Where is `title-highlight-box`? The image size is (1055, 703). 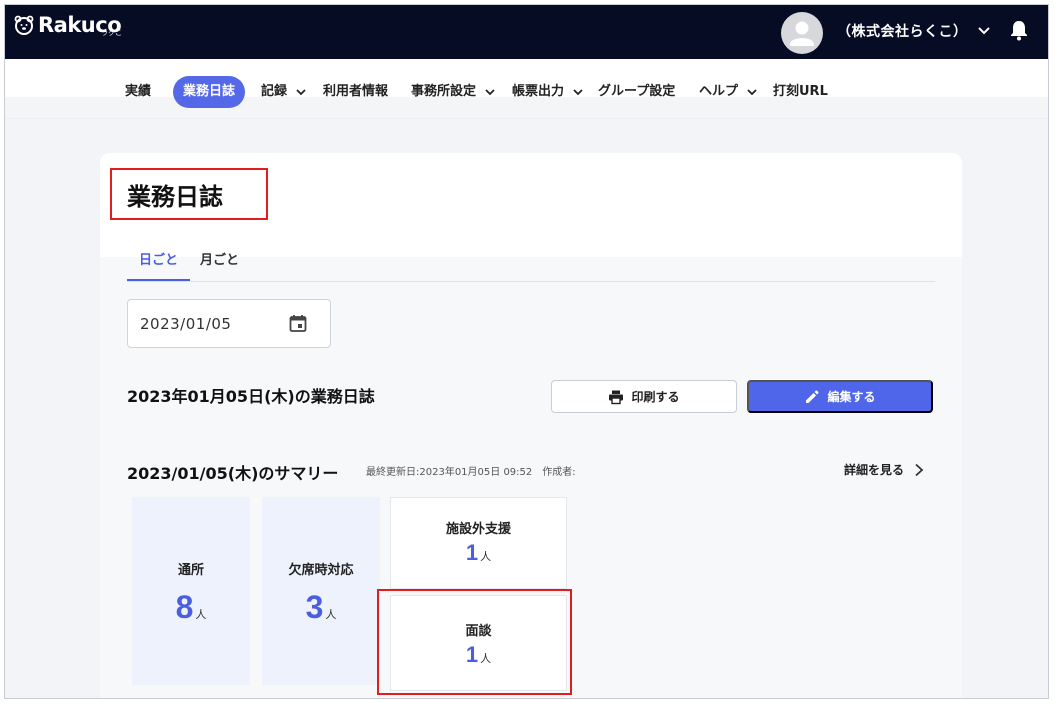 title-highlight-box is located at coordinates (189, 194).